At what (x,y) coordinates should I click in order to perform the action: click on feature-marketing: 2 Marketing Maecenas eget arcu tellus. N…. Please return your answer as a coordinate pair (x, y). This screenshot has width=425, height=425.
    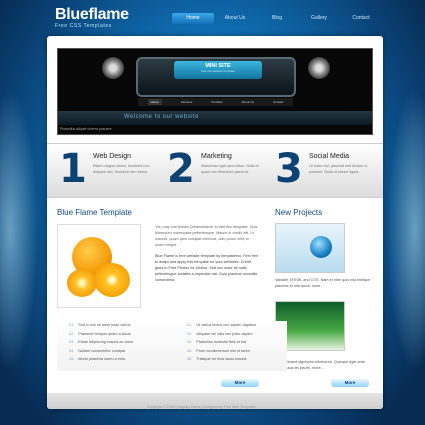
    Looking at the image, I should click on (217, 170).